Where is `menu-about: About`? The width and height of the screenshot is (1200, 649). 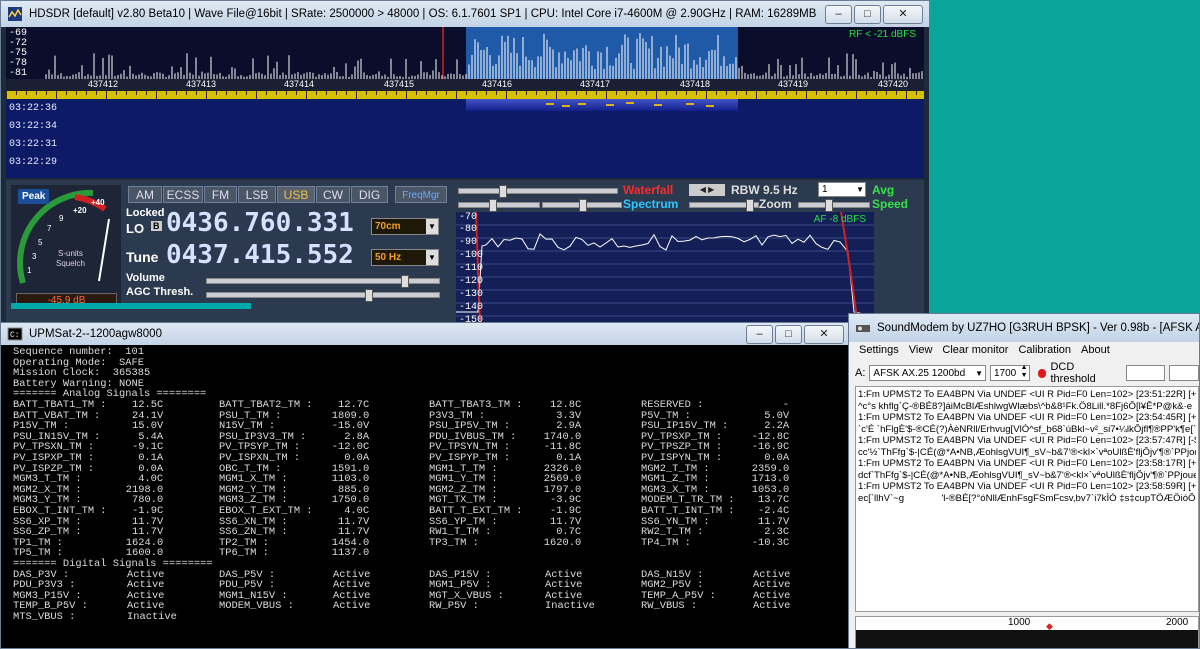
menu-about: About is located at coordinates (1095, 350).